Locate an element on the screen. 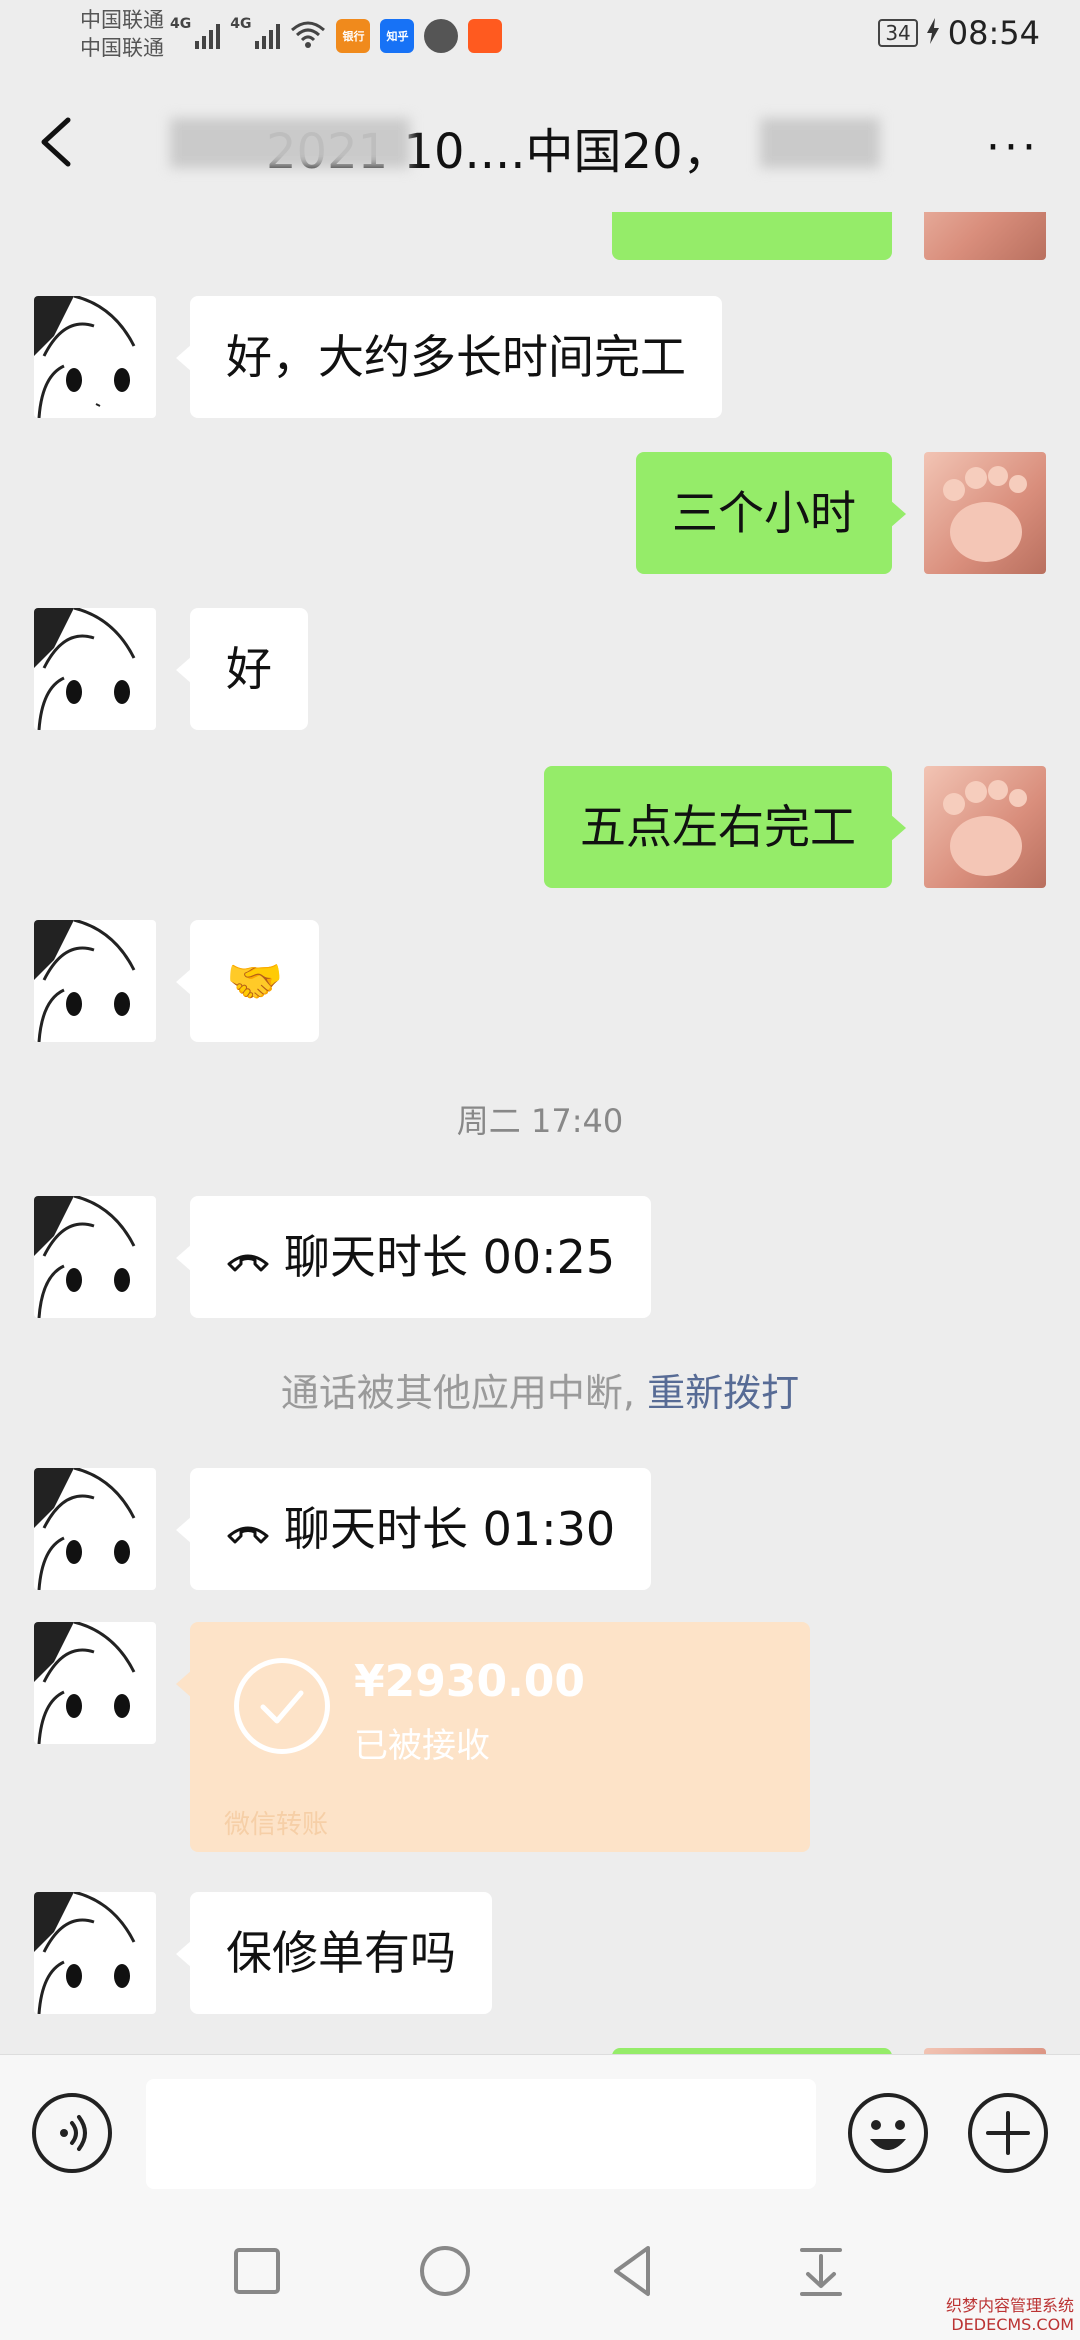 Image resolution: width=1080 pixels, height=2340 pixels. circle-icon is located at coordinates (445, 2271).